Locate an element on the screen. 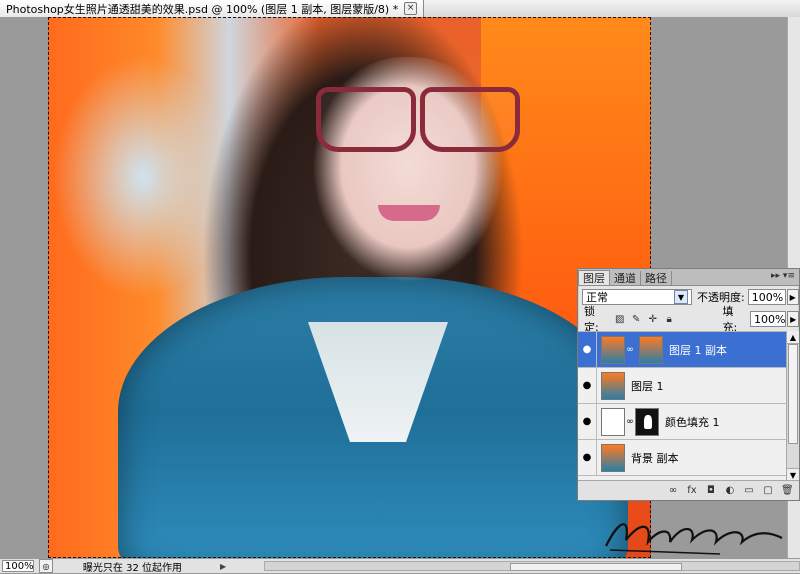 This screenshot has height=574, width=800. panel-footer: ∞ fx ◘ ◐ ▭ ▢ 🗑︎ is located at coordinates (688, 490).